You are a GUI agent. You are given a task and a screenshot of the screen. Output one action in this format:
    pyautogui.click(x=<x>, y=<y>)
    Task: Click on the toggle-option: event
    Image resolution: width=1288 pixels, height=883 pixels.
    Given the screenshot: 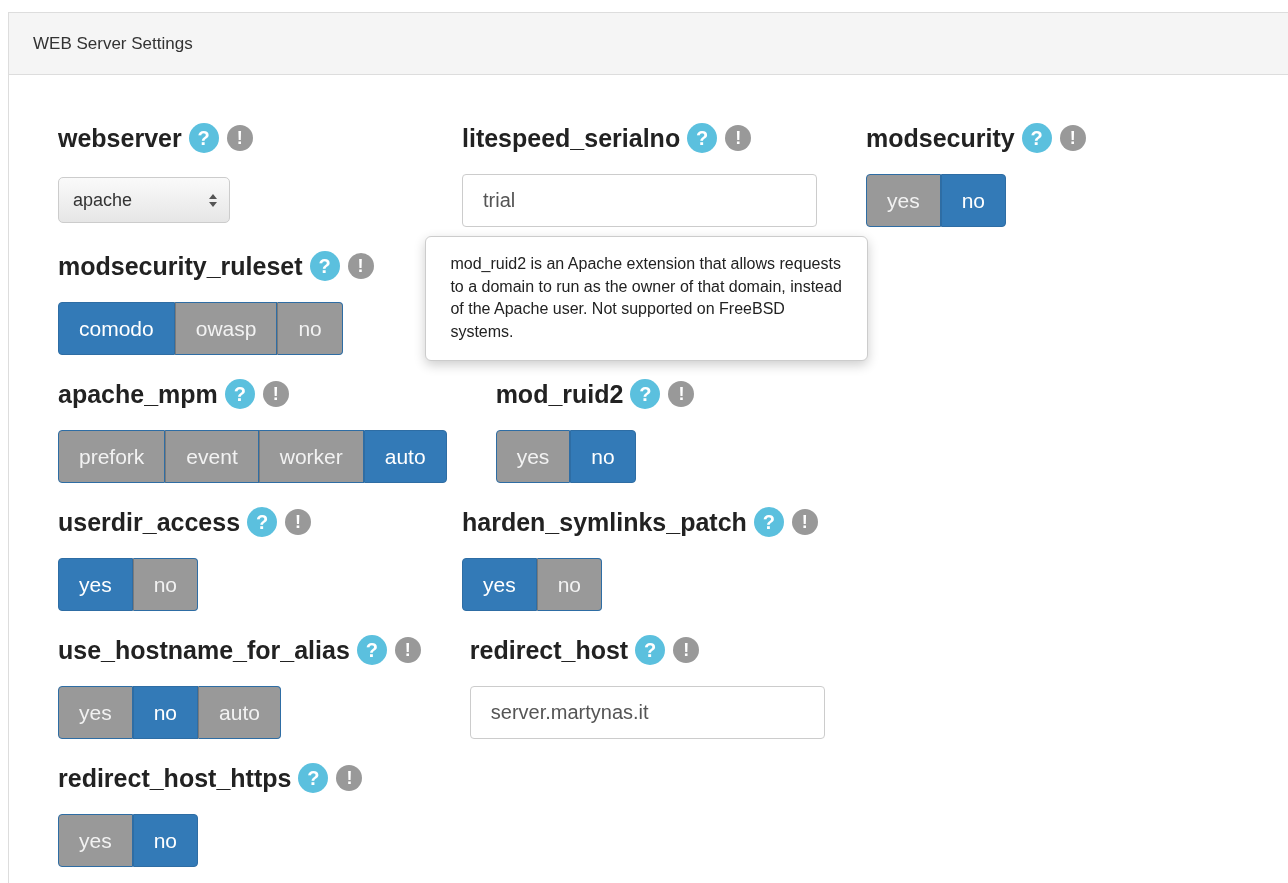 What is the action you would take?
    pyautogui.click(x=212, y=456)
    